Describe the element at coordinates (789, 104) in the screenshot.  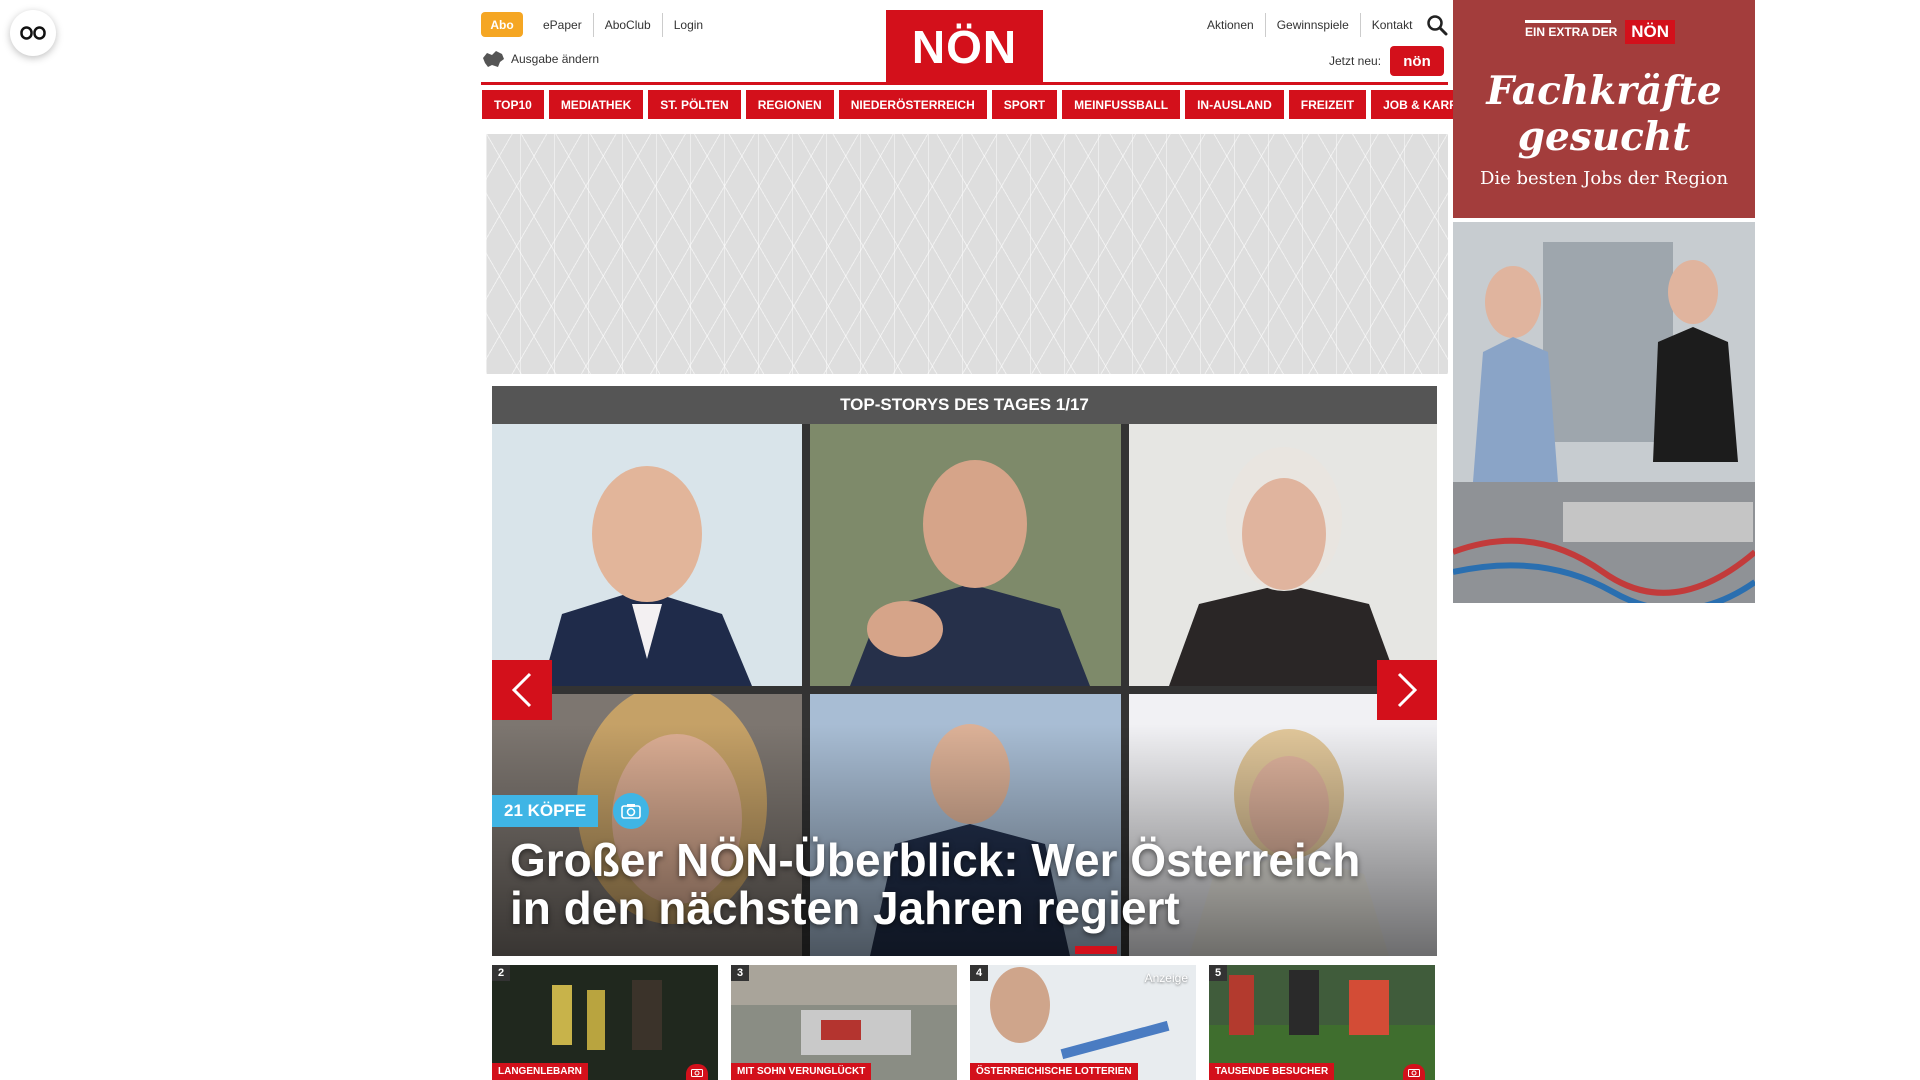
I see `nav-item-regionen: REGIONEN` at that location.